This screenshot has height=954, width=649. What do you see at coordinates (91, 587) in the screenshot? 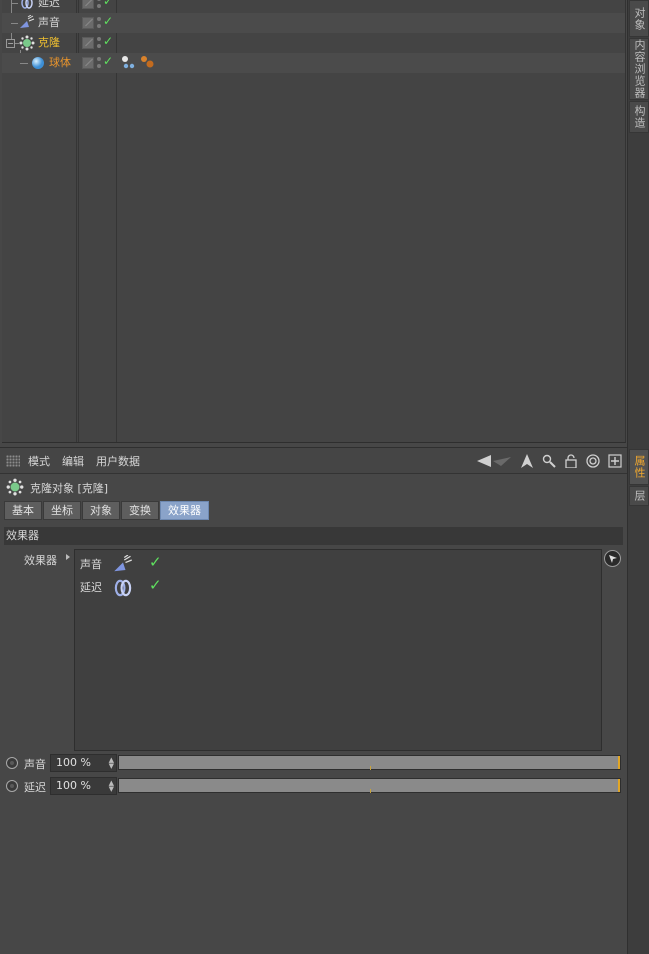
I see `effector-name: 延迟` at bounding box center [91, 587].